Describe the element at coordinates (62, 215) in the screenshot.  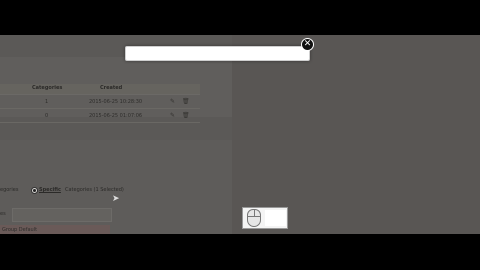
I see `text-field` at that location.